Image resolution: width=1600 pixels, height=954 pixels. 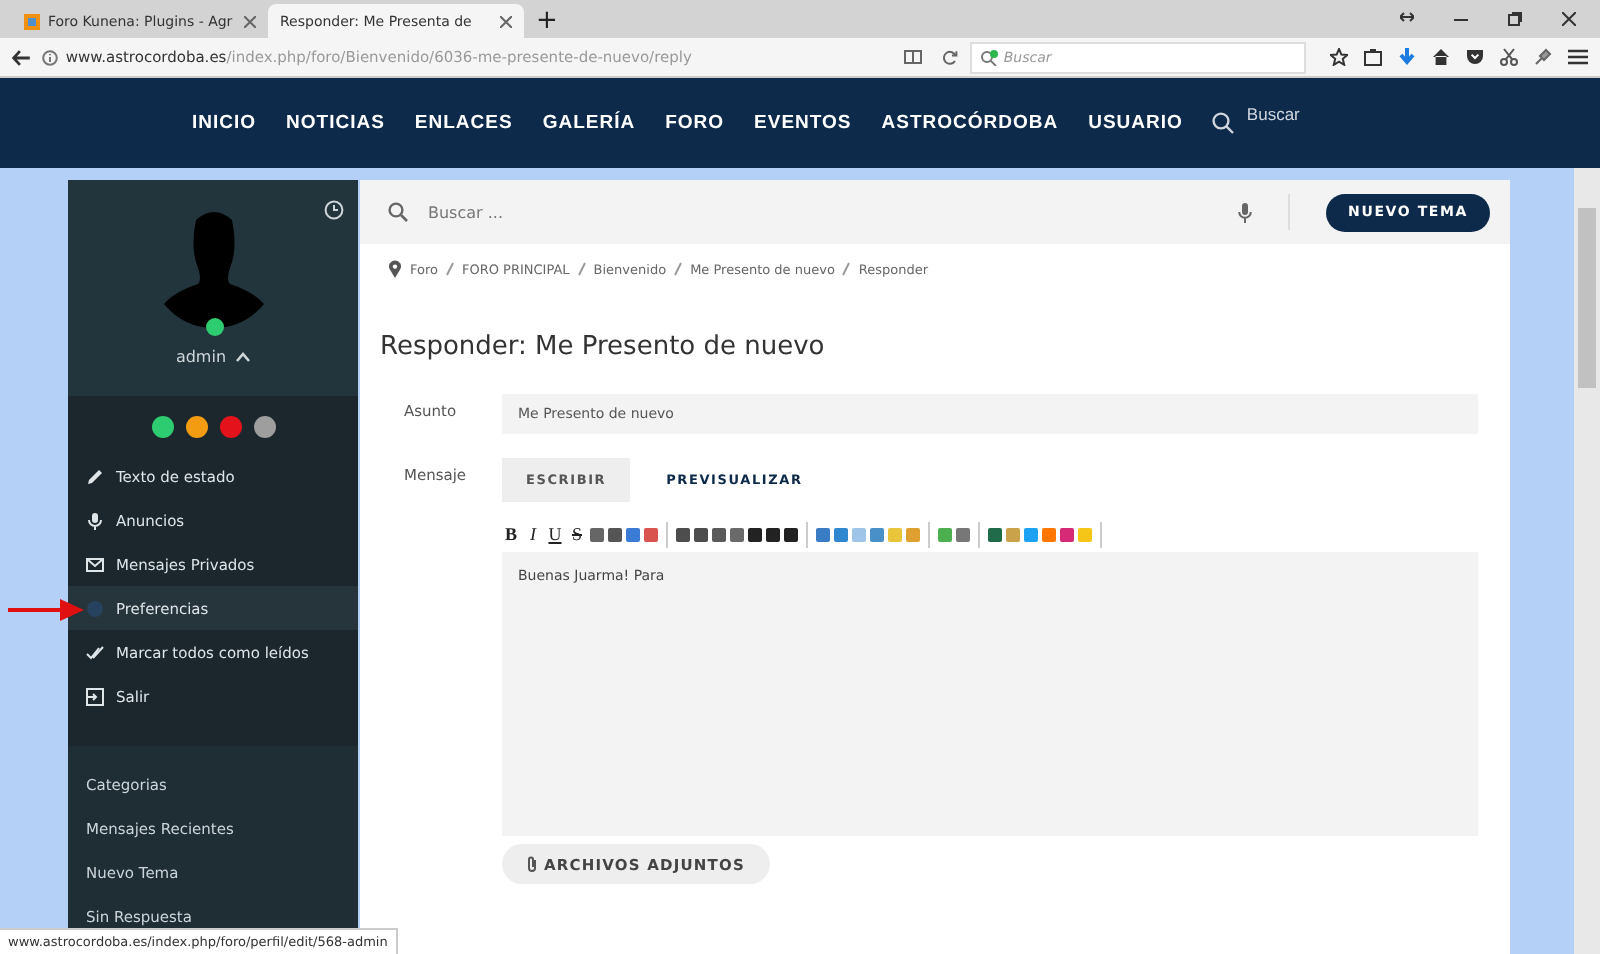 I want to click on location-pin-icon, so click(x=395, y=269).